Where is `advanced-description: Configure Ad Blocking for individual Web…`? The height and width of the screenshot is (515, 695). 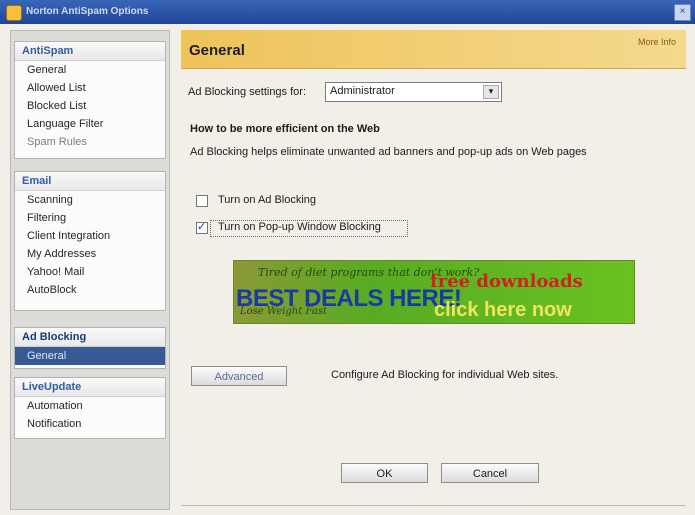
advanced-description: Configure Ad Blocking for individual Web… is located at coordinates (445, 375).